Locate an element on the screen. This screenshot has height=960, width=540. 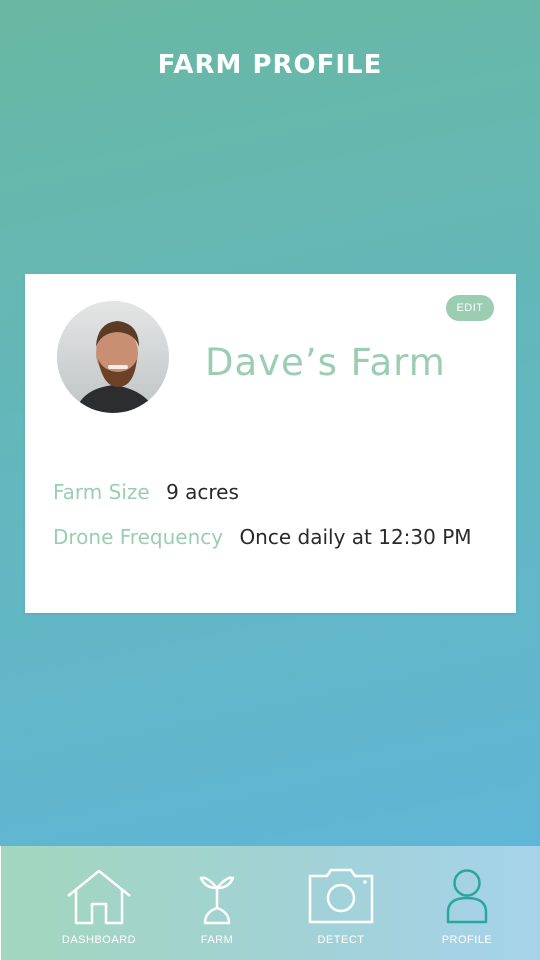
camera-icon is located at coordinates (341, 896).